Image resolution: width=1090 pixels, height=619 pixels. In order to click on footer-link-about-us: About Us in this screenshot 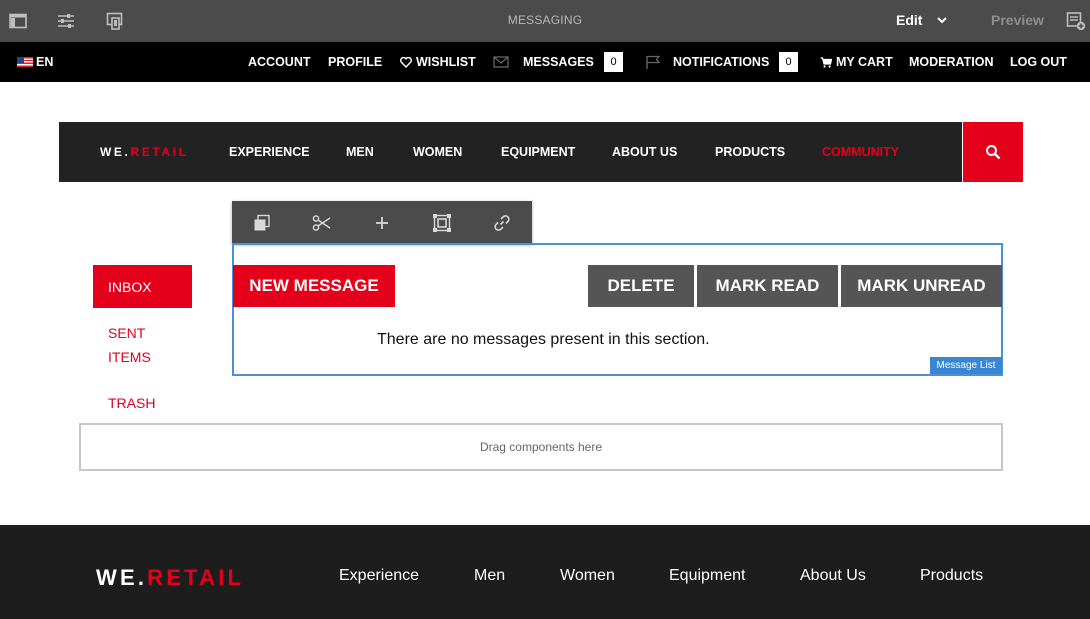, I will do `click(833, 576)`.